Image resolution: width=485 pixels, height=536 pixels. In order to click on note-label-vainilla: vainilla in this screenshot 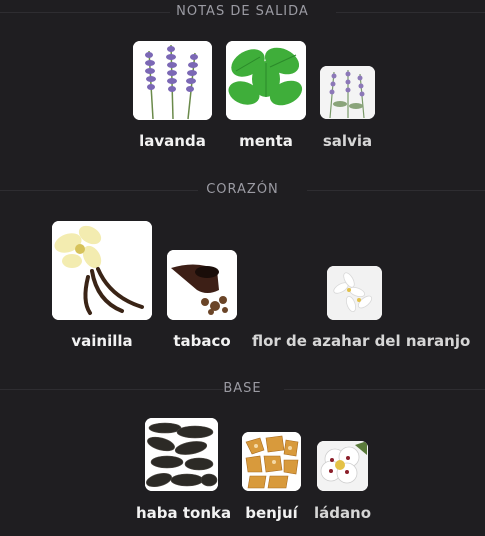, I will do `click(102, 341)`.